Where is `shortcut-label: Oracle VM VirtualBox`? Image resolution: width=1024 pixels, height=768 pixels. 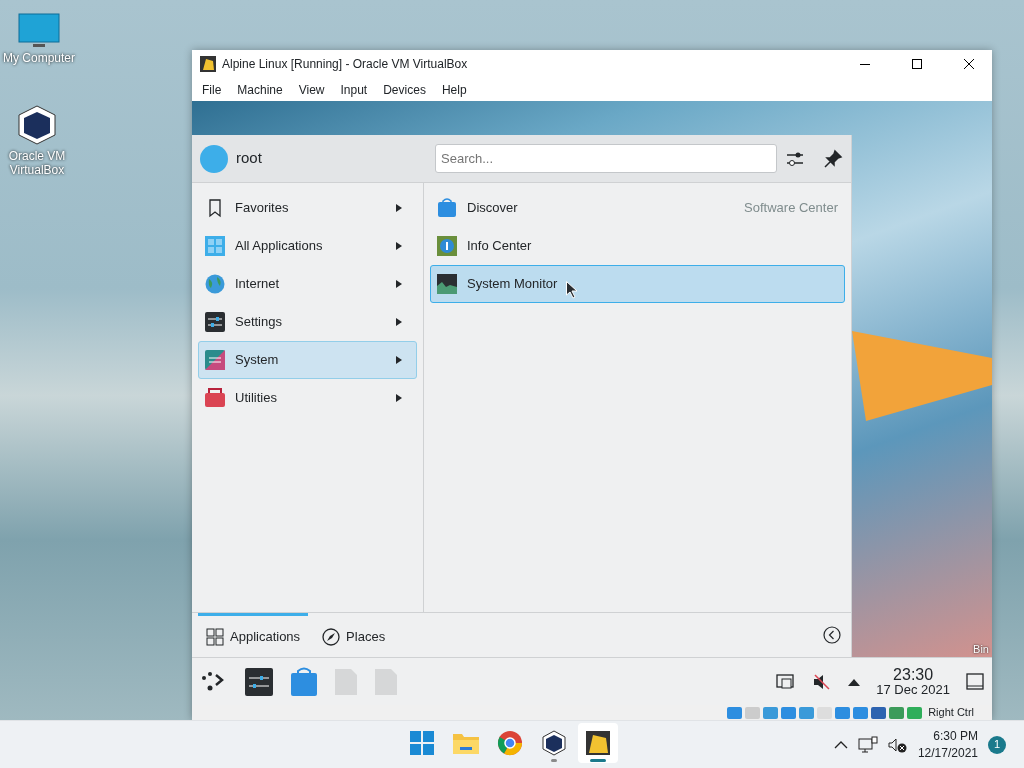 shortcut-label: Oracle VM VirtualBox is located at coordinates (37, 164).